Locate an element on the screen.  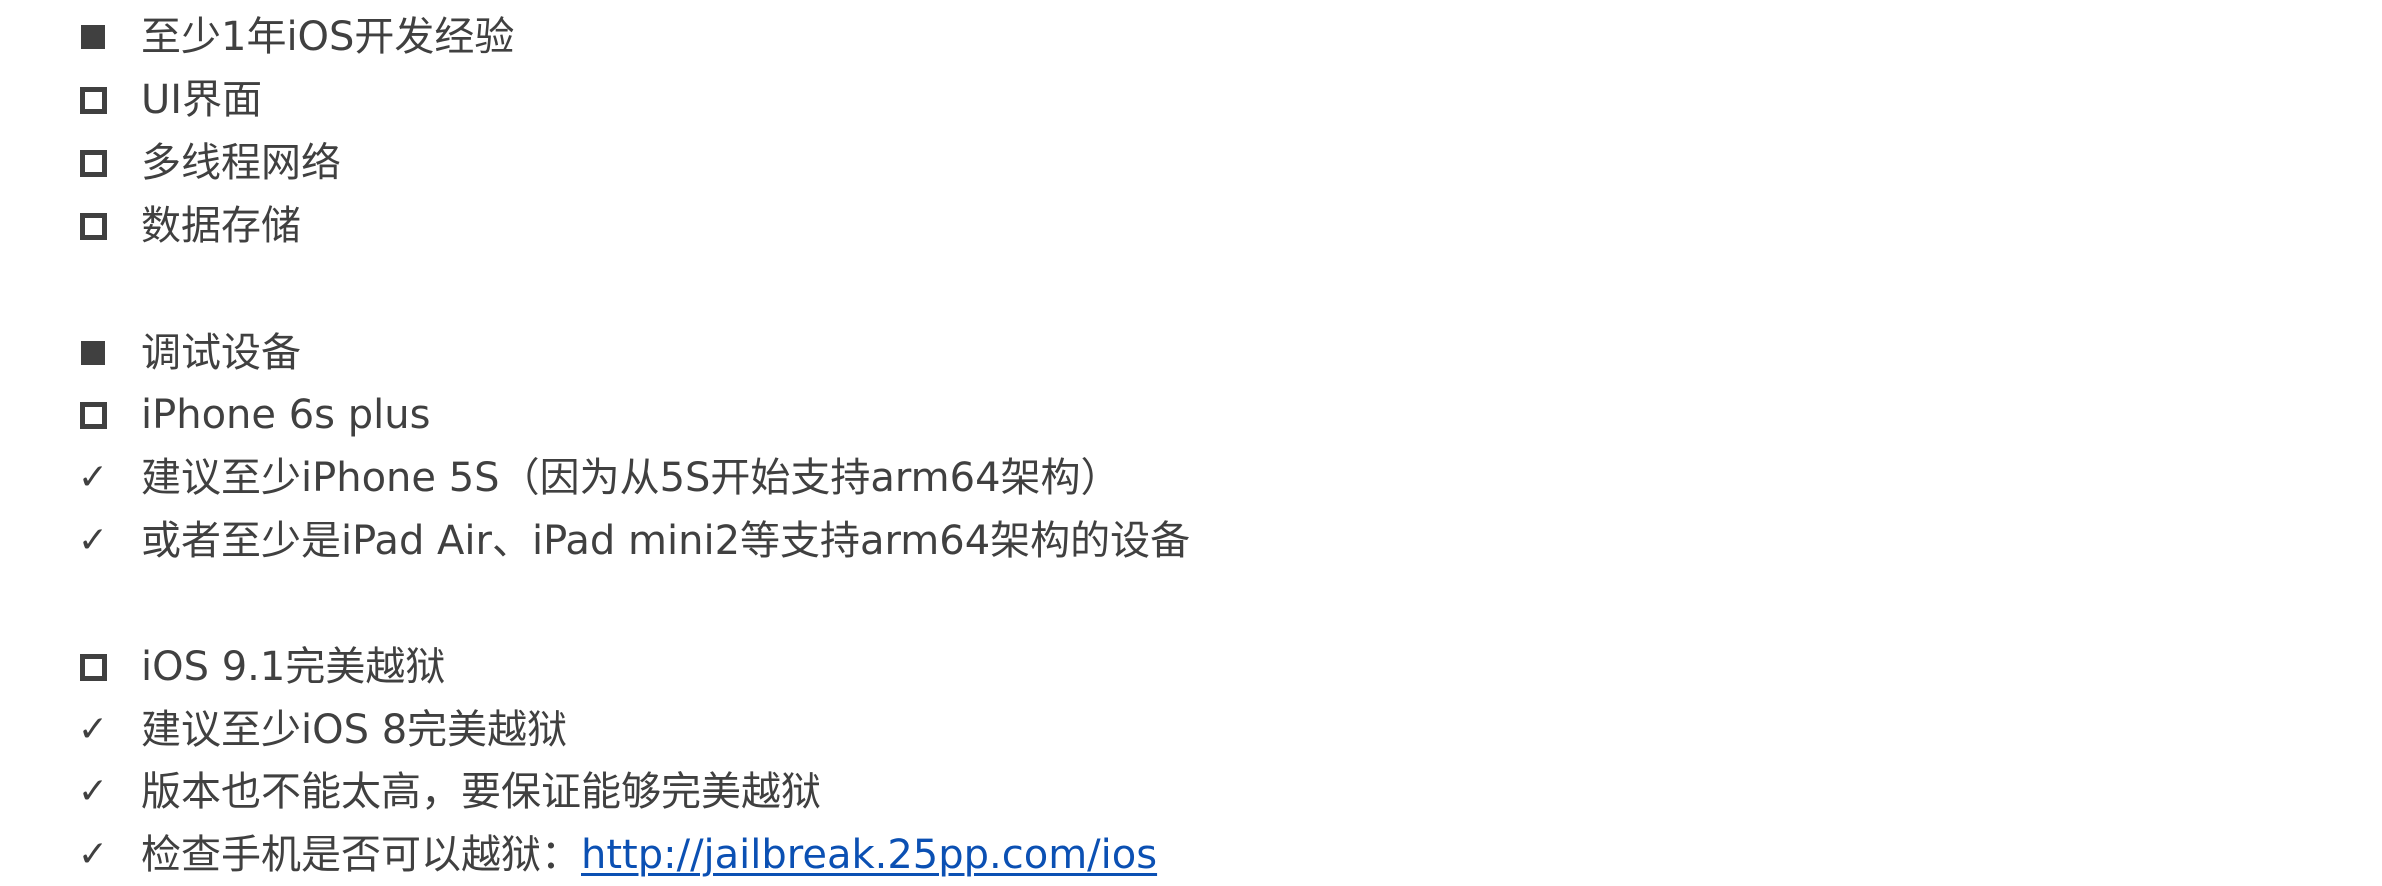
list-item: 调试设备 is located at coordinates (1191, 353).